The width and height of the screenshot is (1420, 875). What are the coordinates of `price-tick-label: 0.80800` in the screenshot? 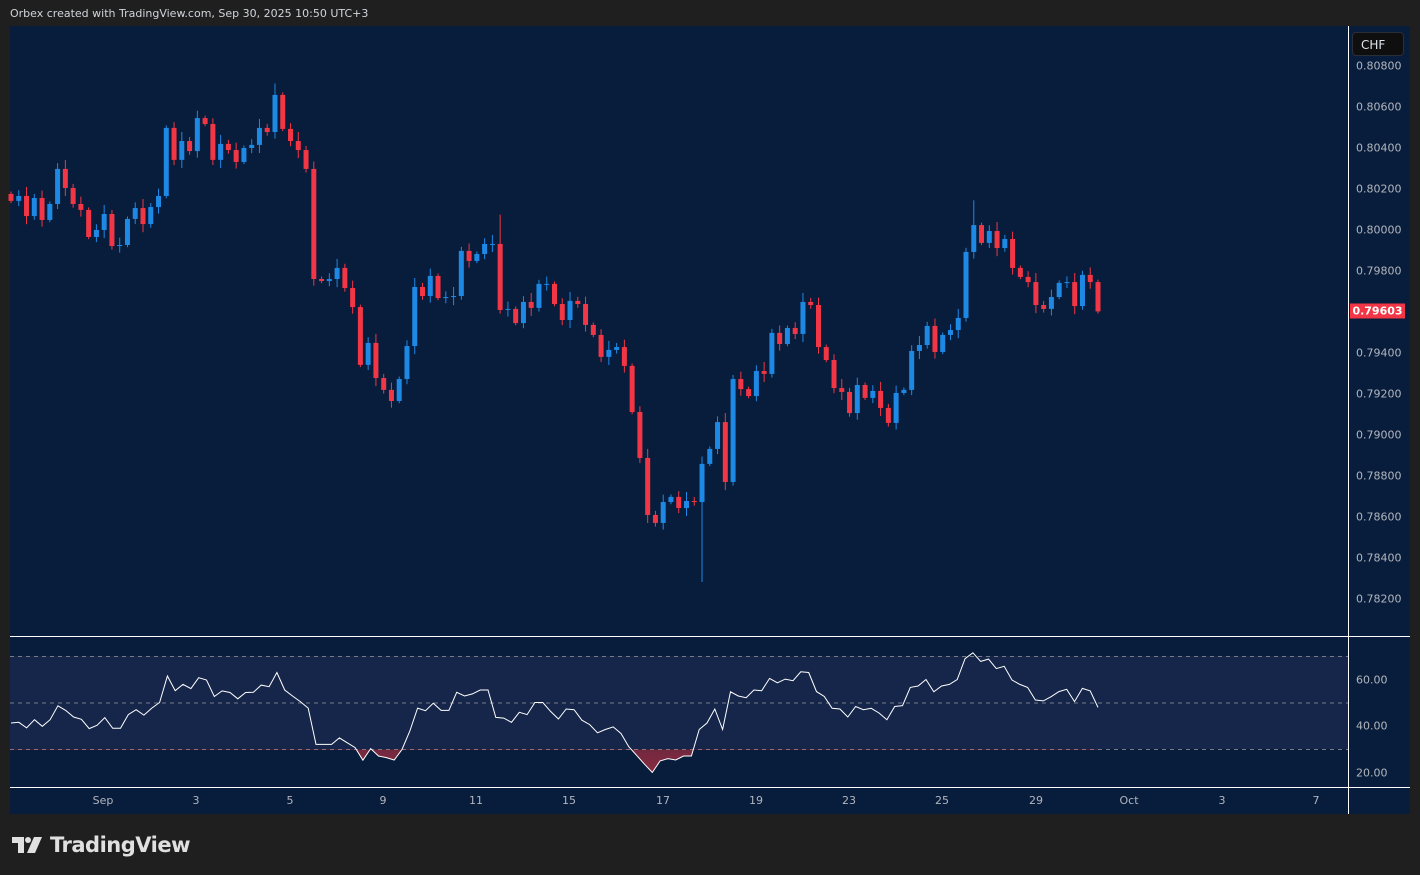 It's located at (1379, 66).